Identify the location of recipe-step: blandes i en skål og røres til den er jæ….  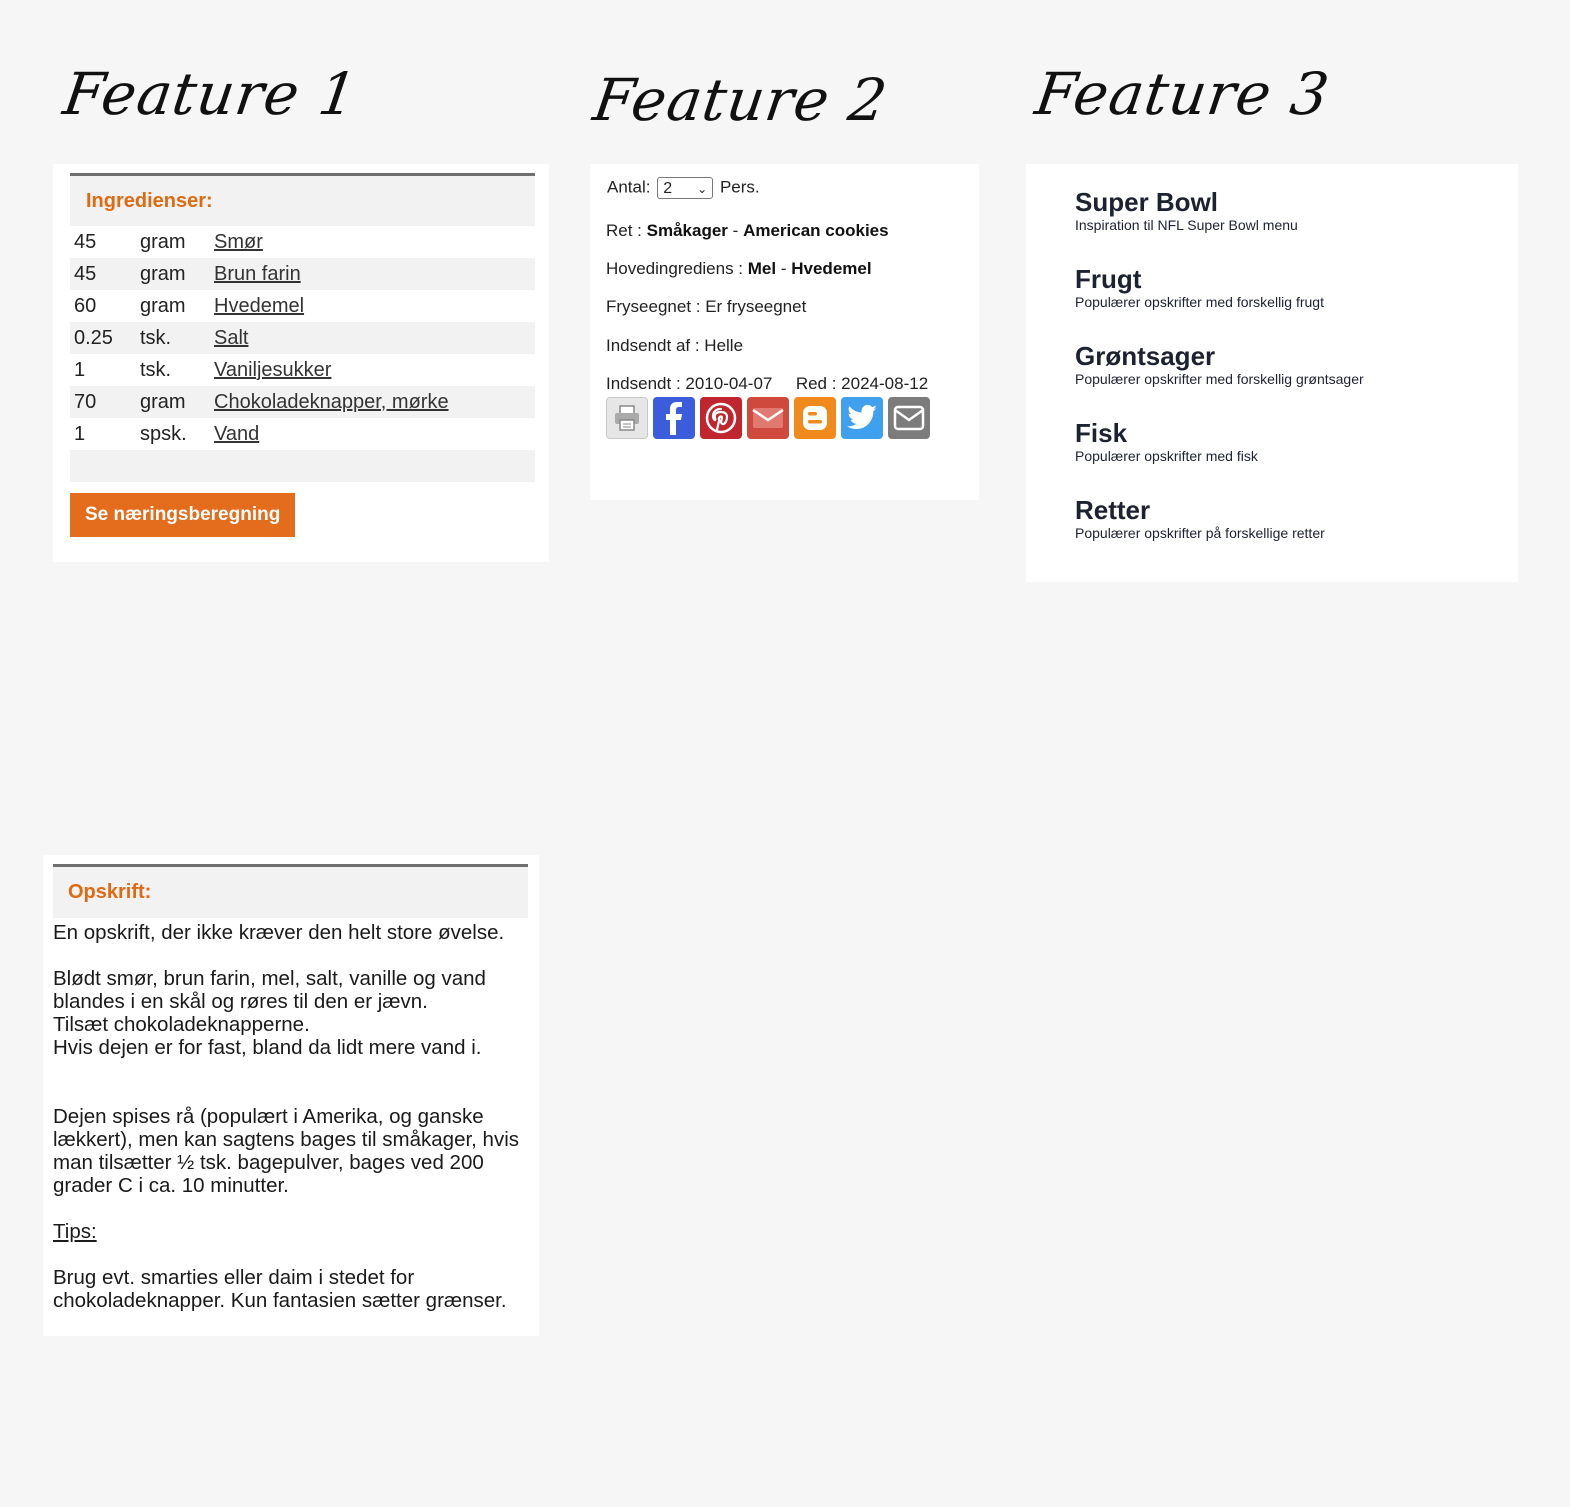
(240, 1001).